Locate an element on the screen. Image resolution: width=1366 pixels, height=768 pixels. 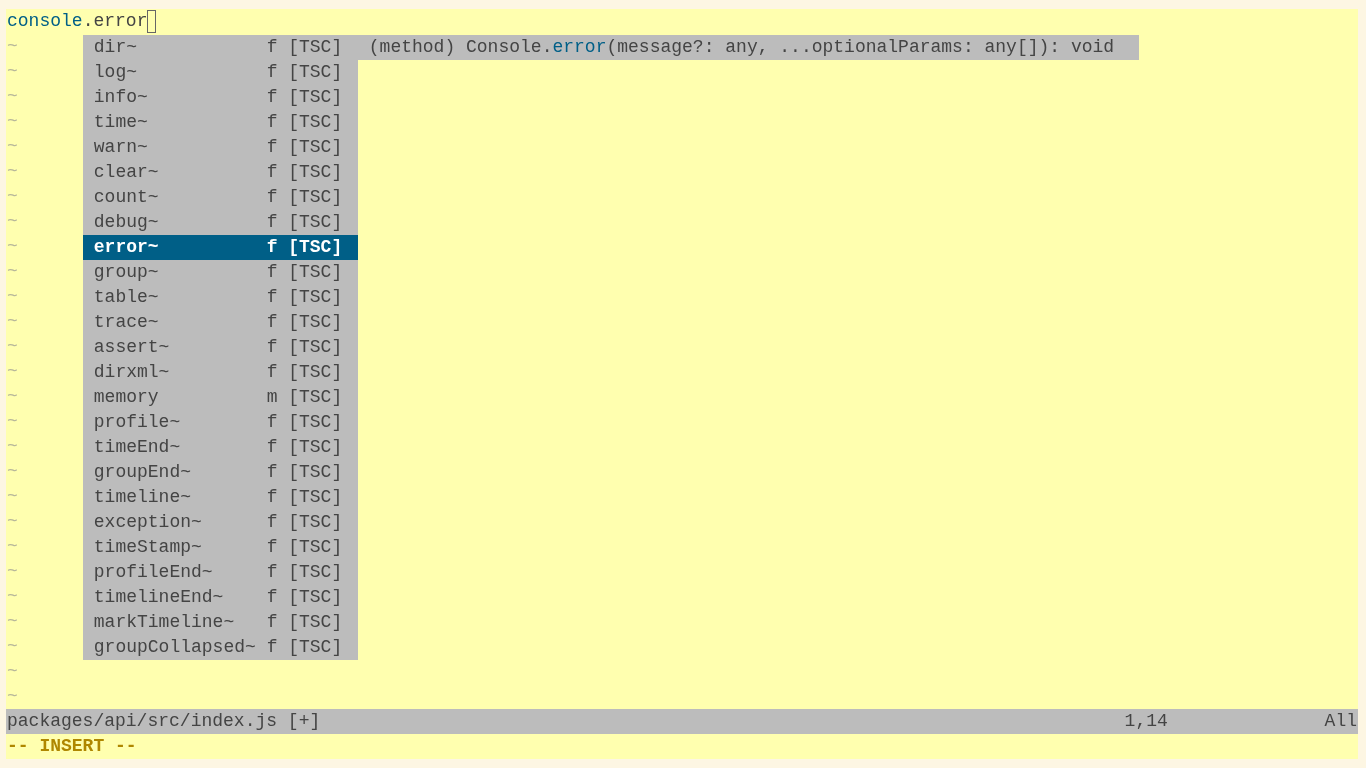
file-name: packages/api/src/index.js [+] is located at coordinates (164, 721).